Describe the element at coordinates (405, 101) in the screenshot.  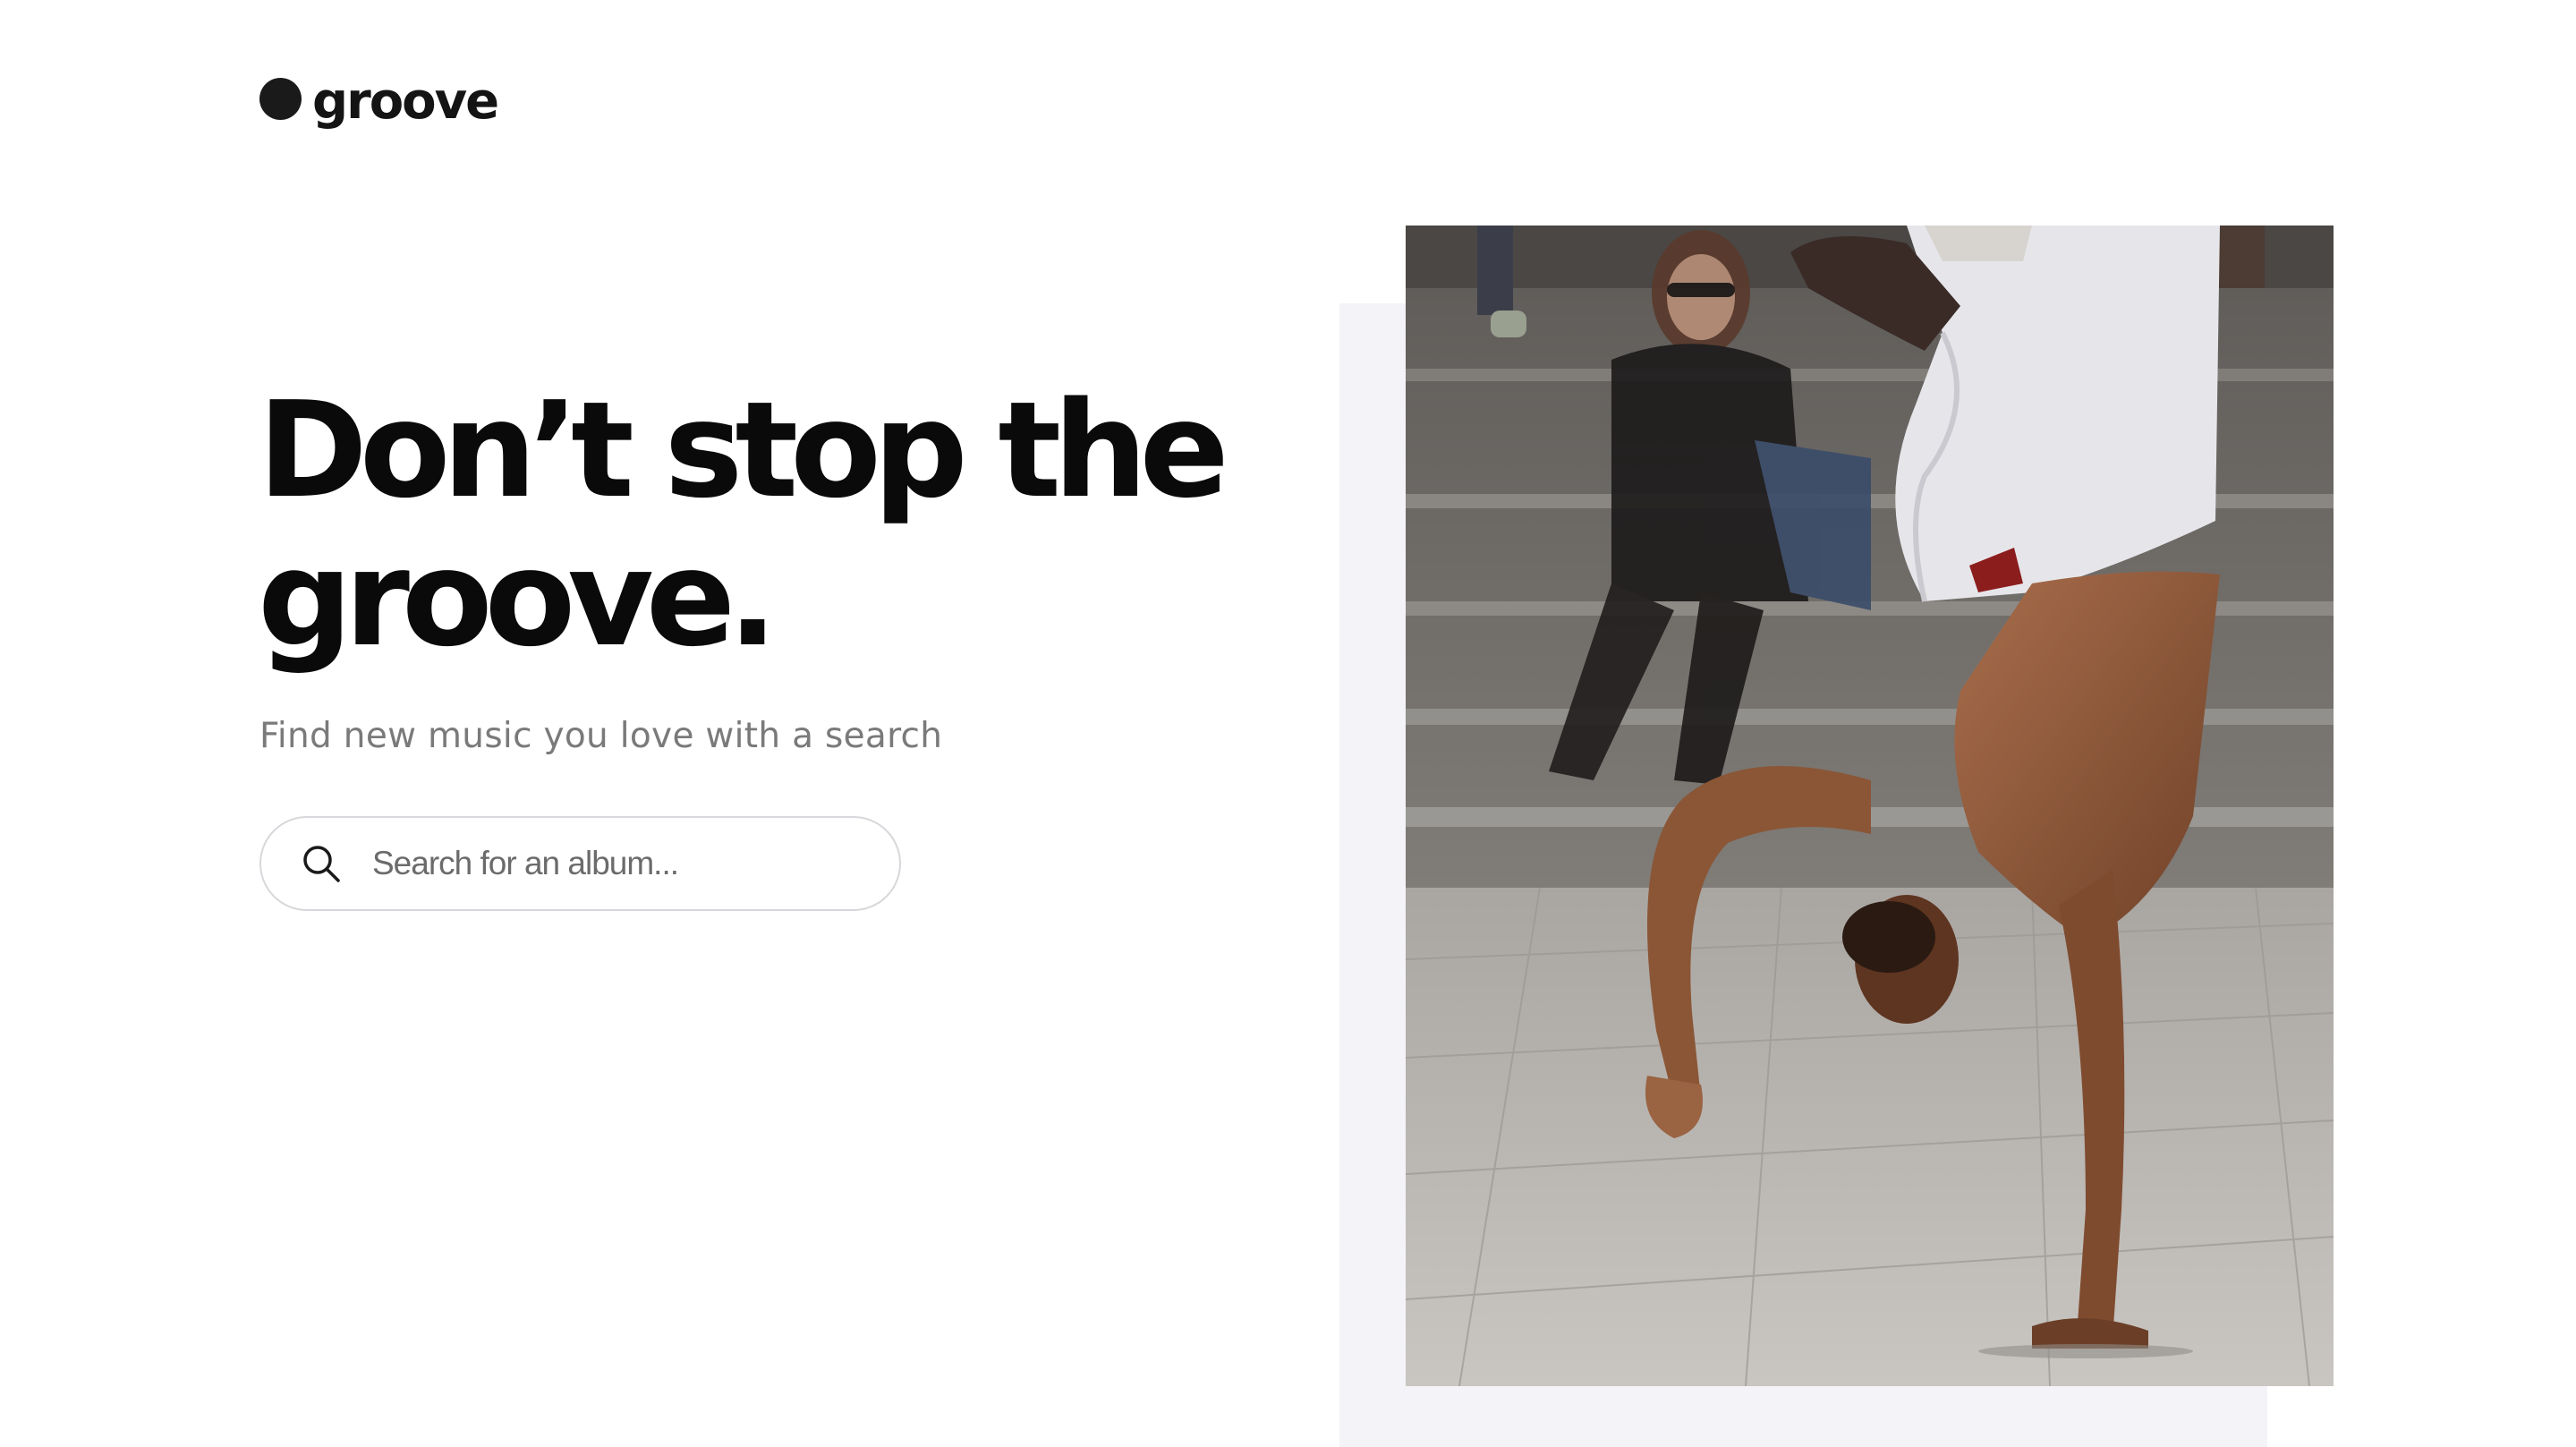
I see `brand-name: groove` at that location.